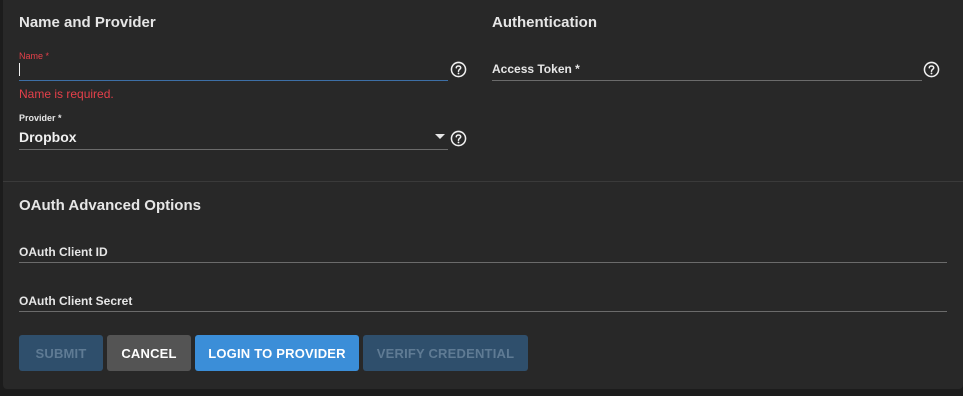 This screenshot has width=963, height=396. Describe the element at coordinates (483, 181) in the screenshot. I see `section-divider` at that location.